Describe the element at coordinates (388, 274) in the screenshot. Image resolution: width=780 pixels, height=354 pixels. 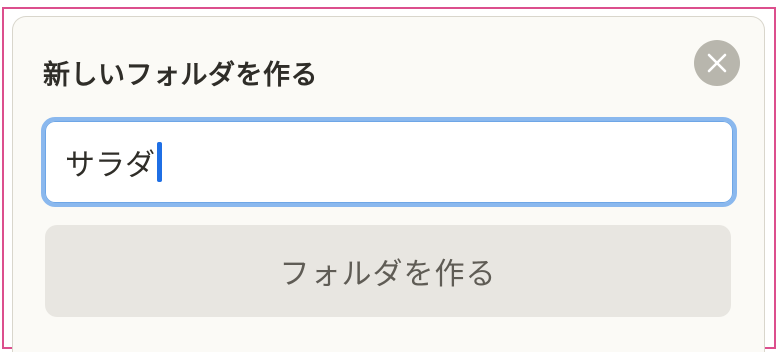
I see `create-folder-button-label: フォルダを作る` at that location.